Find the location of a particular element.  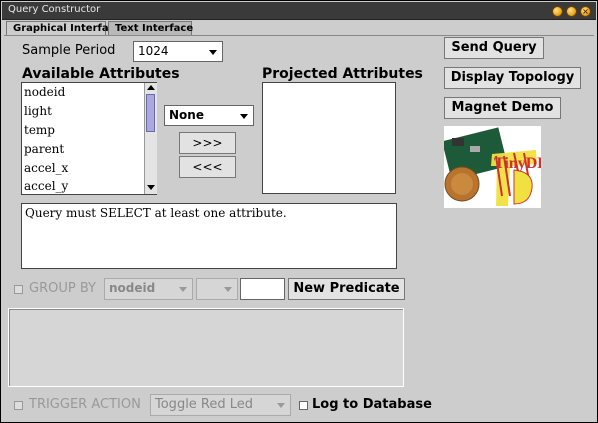

group-by-field-value: nodeid is located at coordinates (132, 288).